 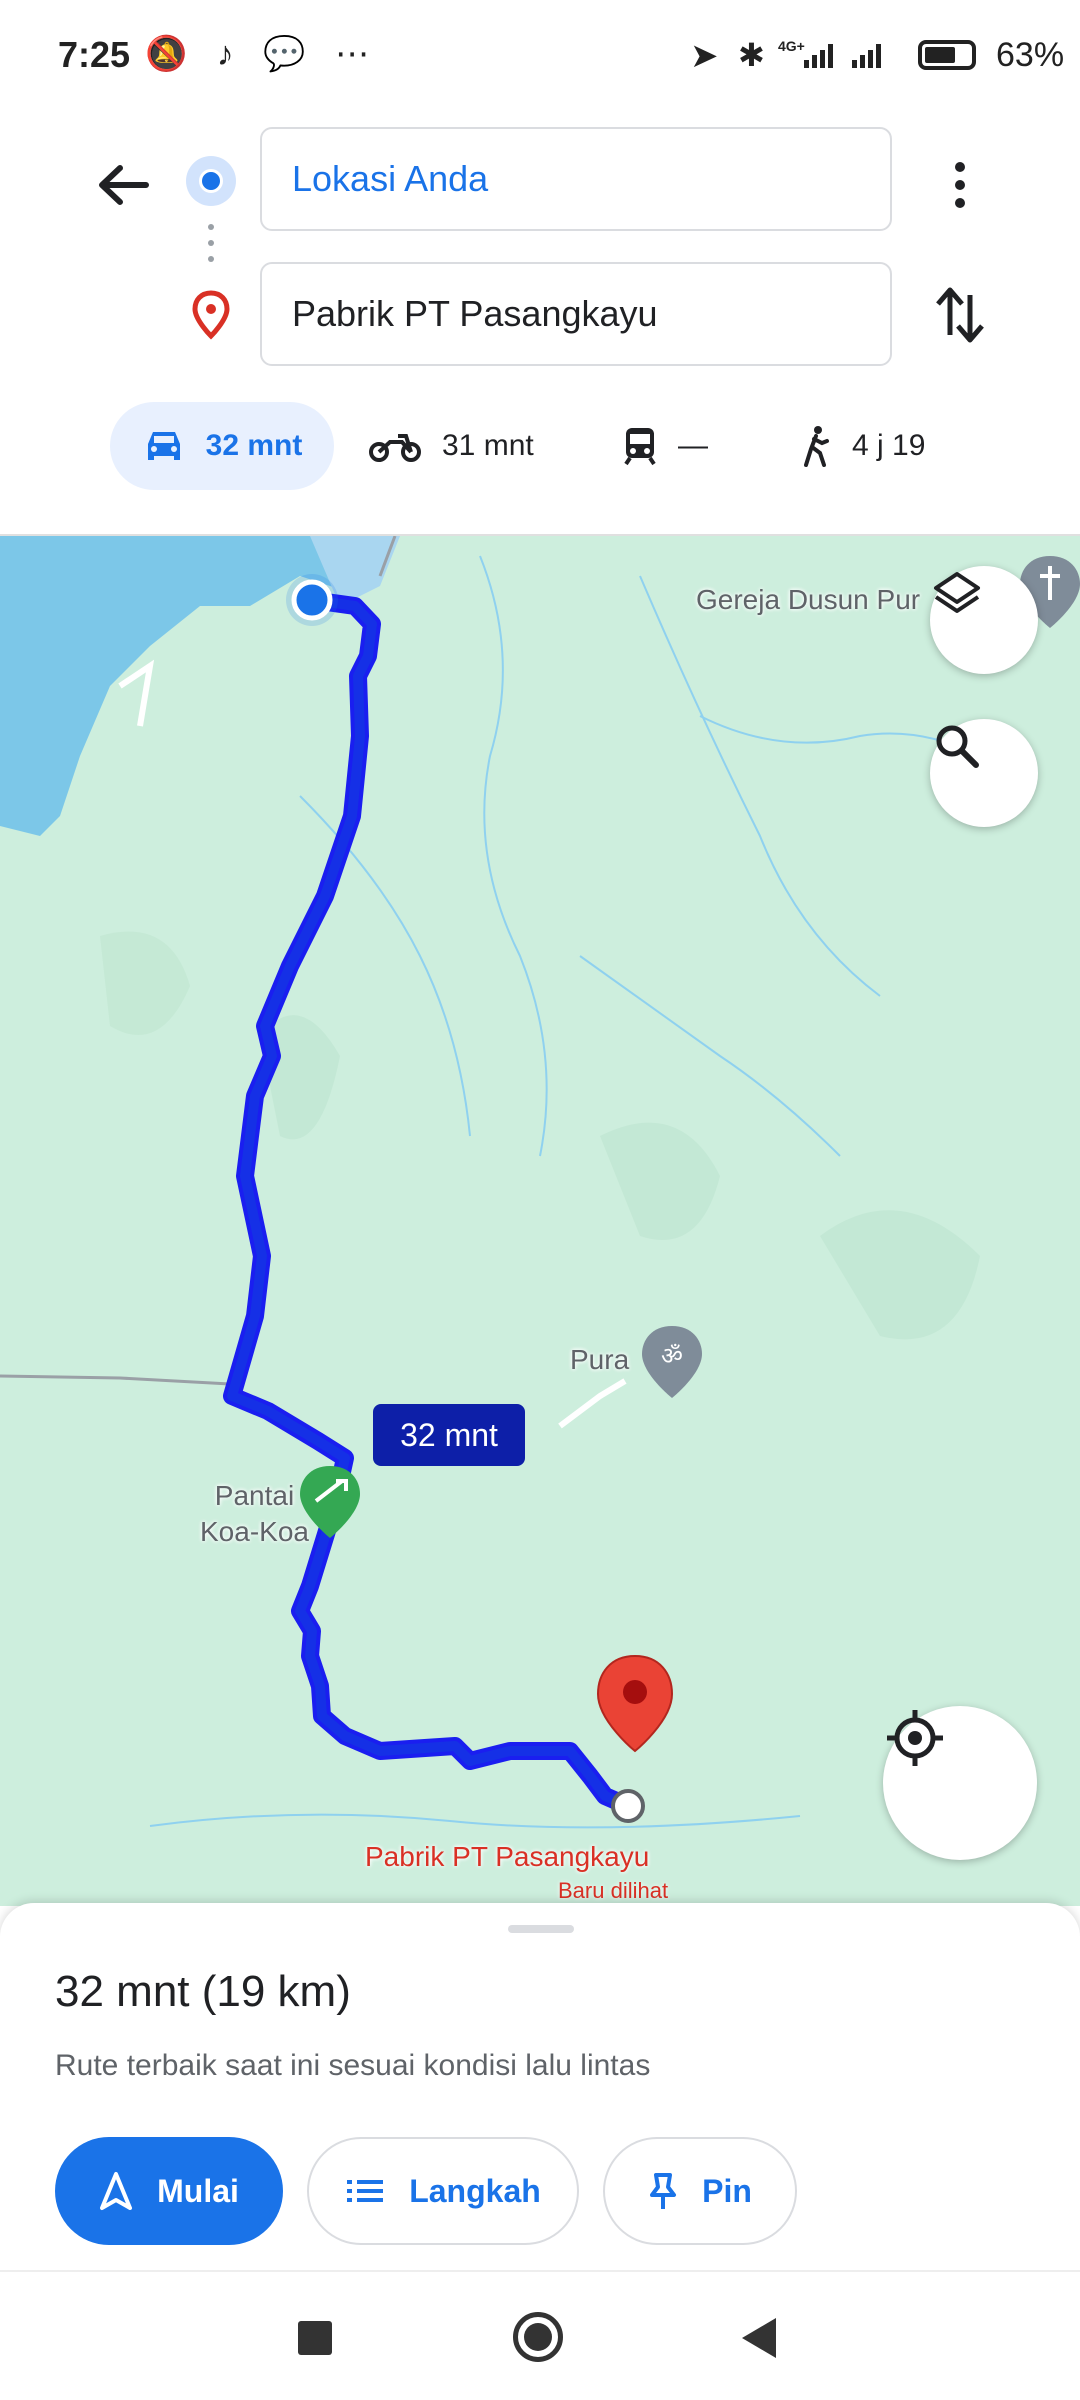 What do you see at coordinates (663, 2191) in the screenshot?
I see `pin-icon` at bounding box center [663, 2191].